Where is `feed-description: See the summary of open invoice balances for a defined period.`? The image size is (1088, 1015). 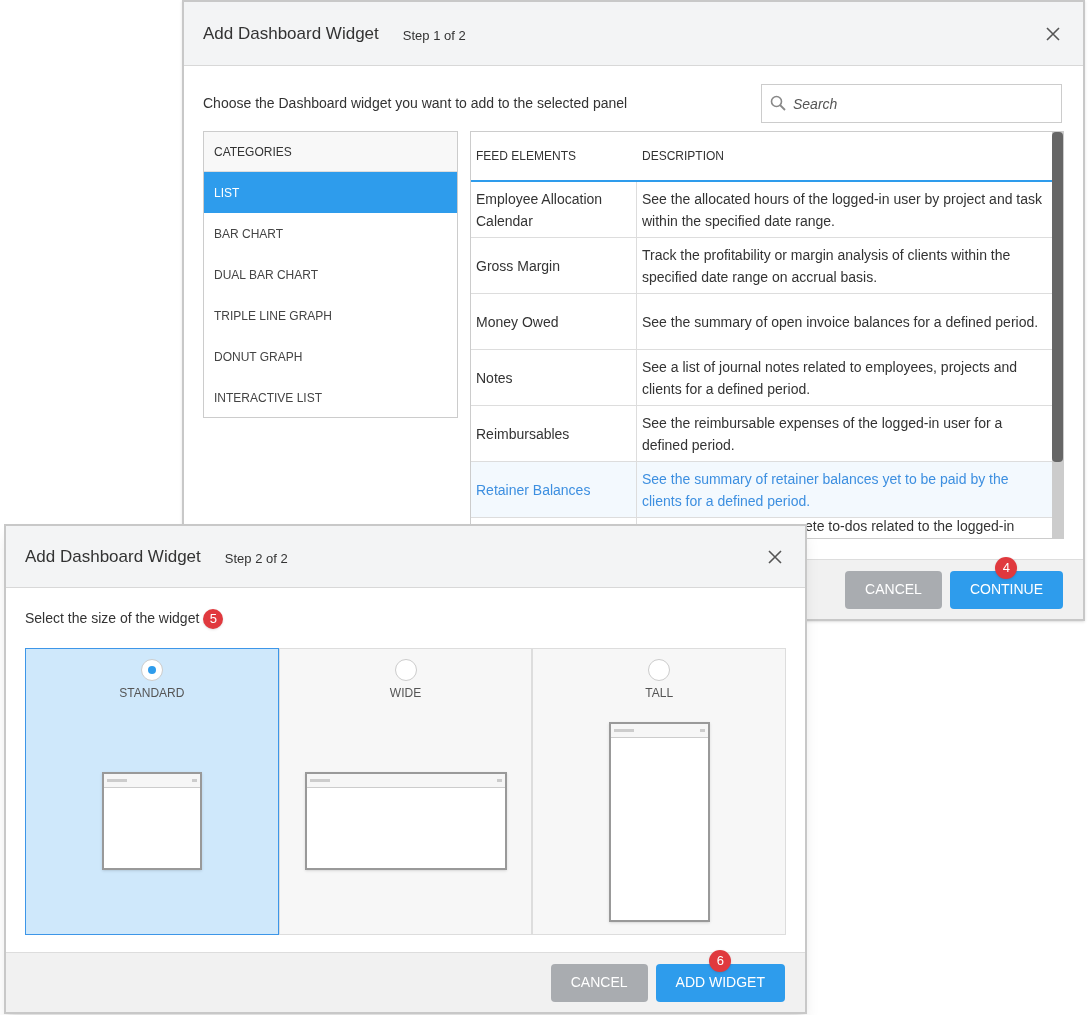
feed-description: See the summary of open invoice balances for a defined period. is located at coordinates (840, 322).